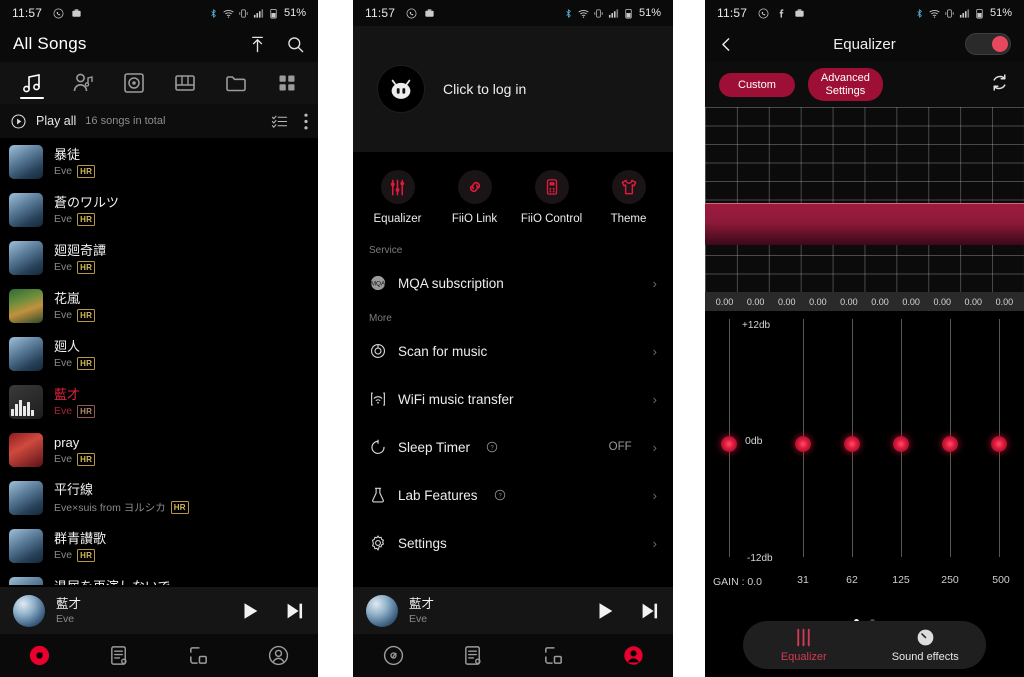 Image resolution: width=1024 pixels, height=677 pixels. Describe the element at coordinates (513, 543) in the screenshot. I see `menu-item-settings: Settings ›` at that location.